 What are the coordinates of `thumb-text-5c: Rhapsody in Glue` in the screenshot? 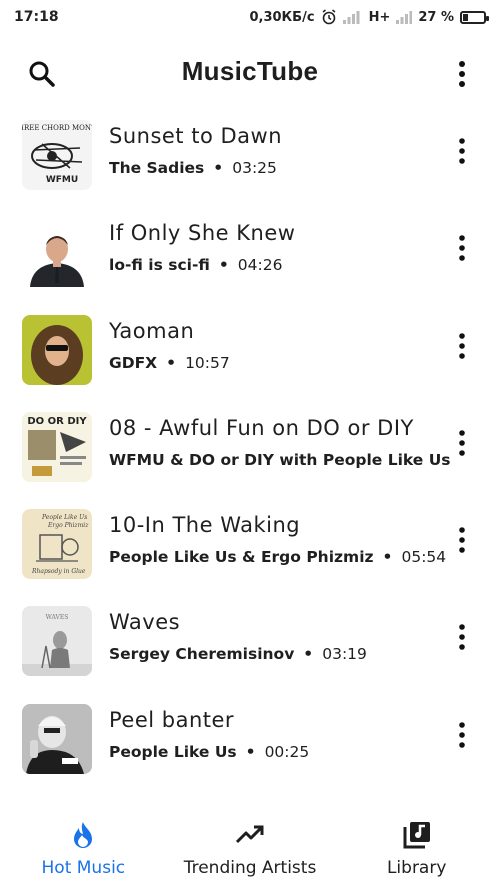 It's located at (58, 571).